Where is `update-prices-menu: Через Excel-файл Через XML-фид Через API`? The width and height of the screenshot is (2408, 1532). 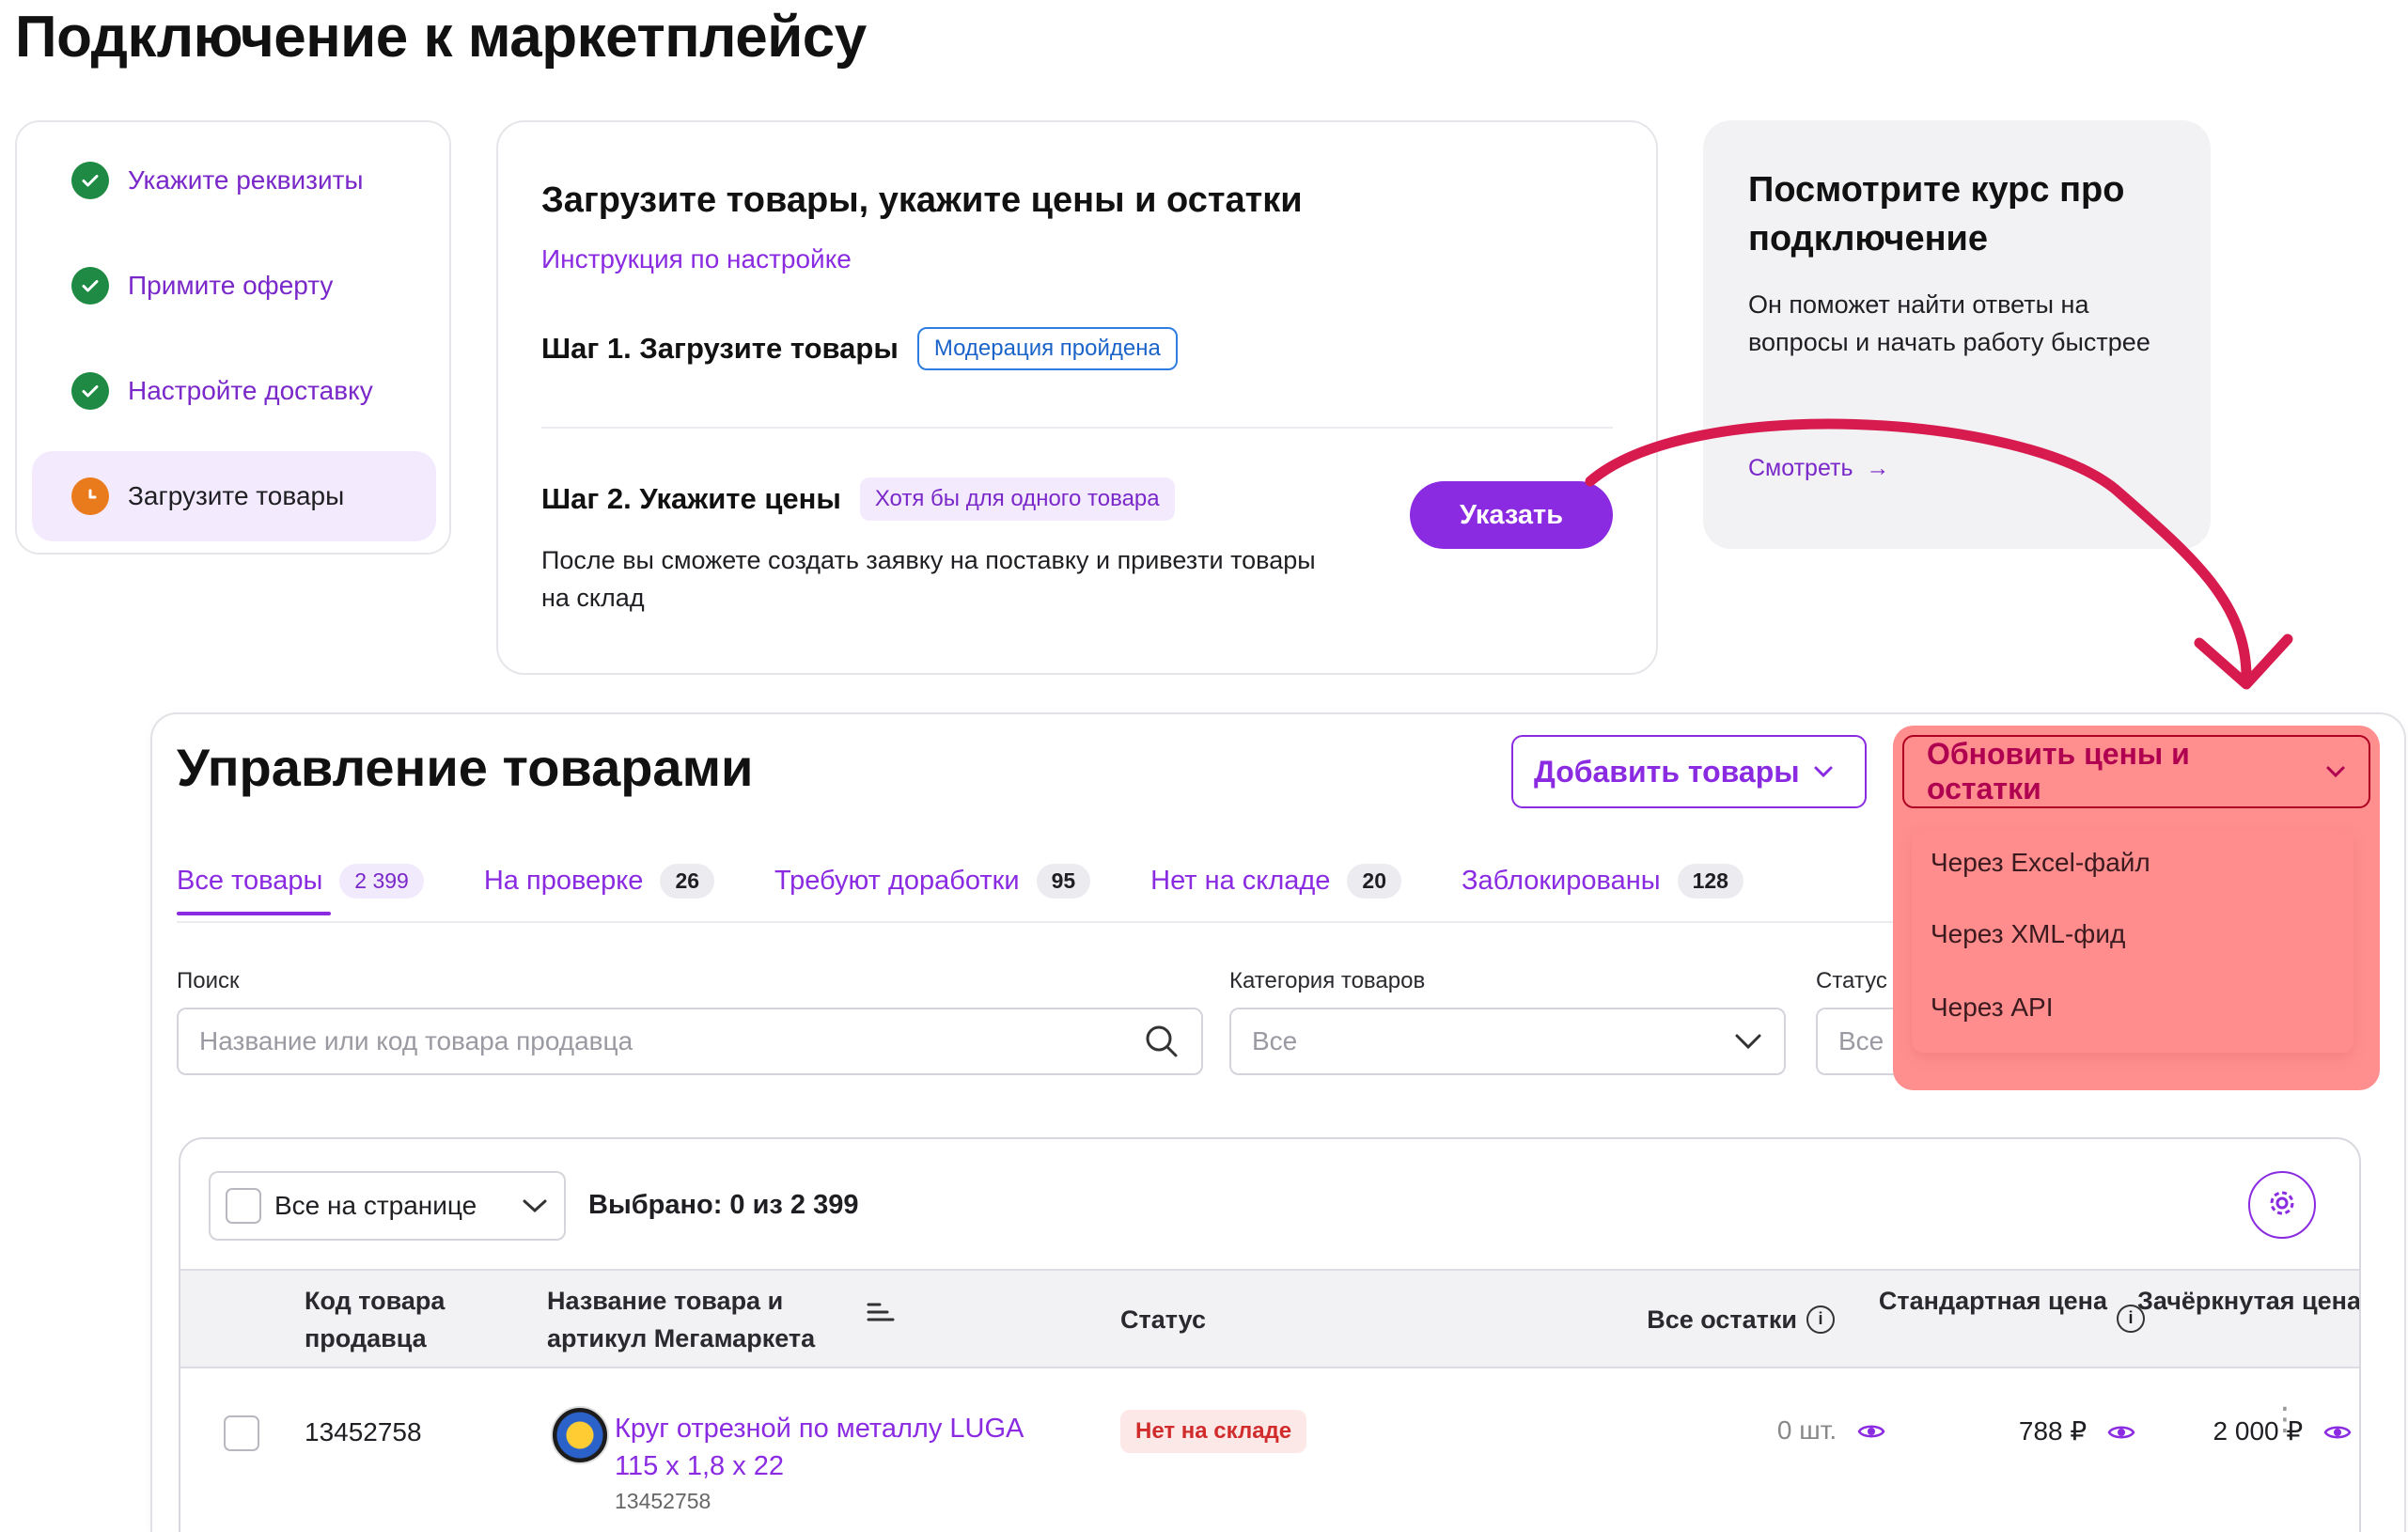
update-prices-menu: Через Excel-файл Через XML-фид Через API is located at coordinates (2132, 941).